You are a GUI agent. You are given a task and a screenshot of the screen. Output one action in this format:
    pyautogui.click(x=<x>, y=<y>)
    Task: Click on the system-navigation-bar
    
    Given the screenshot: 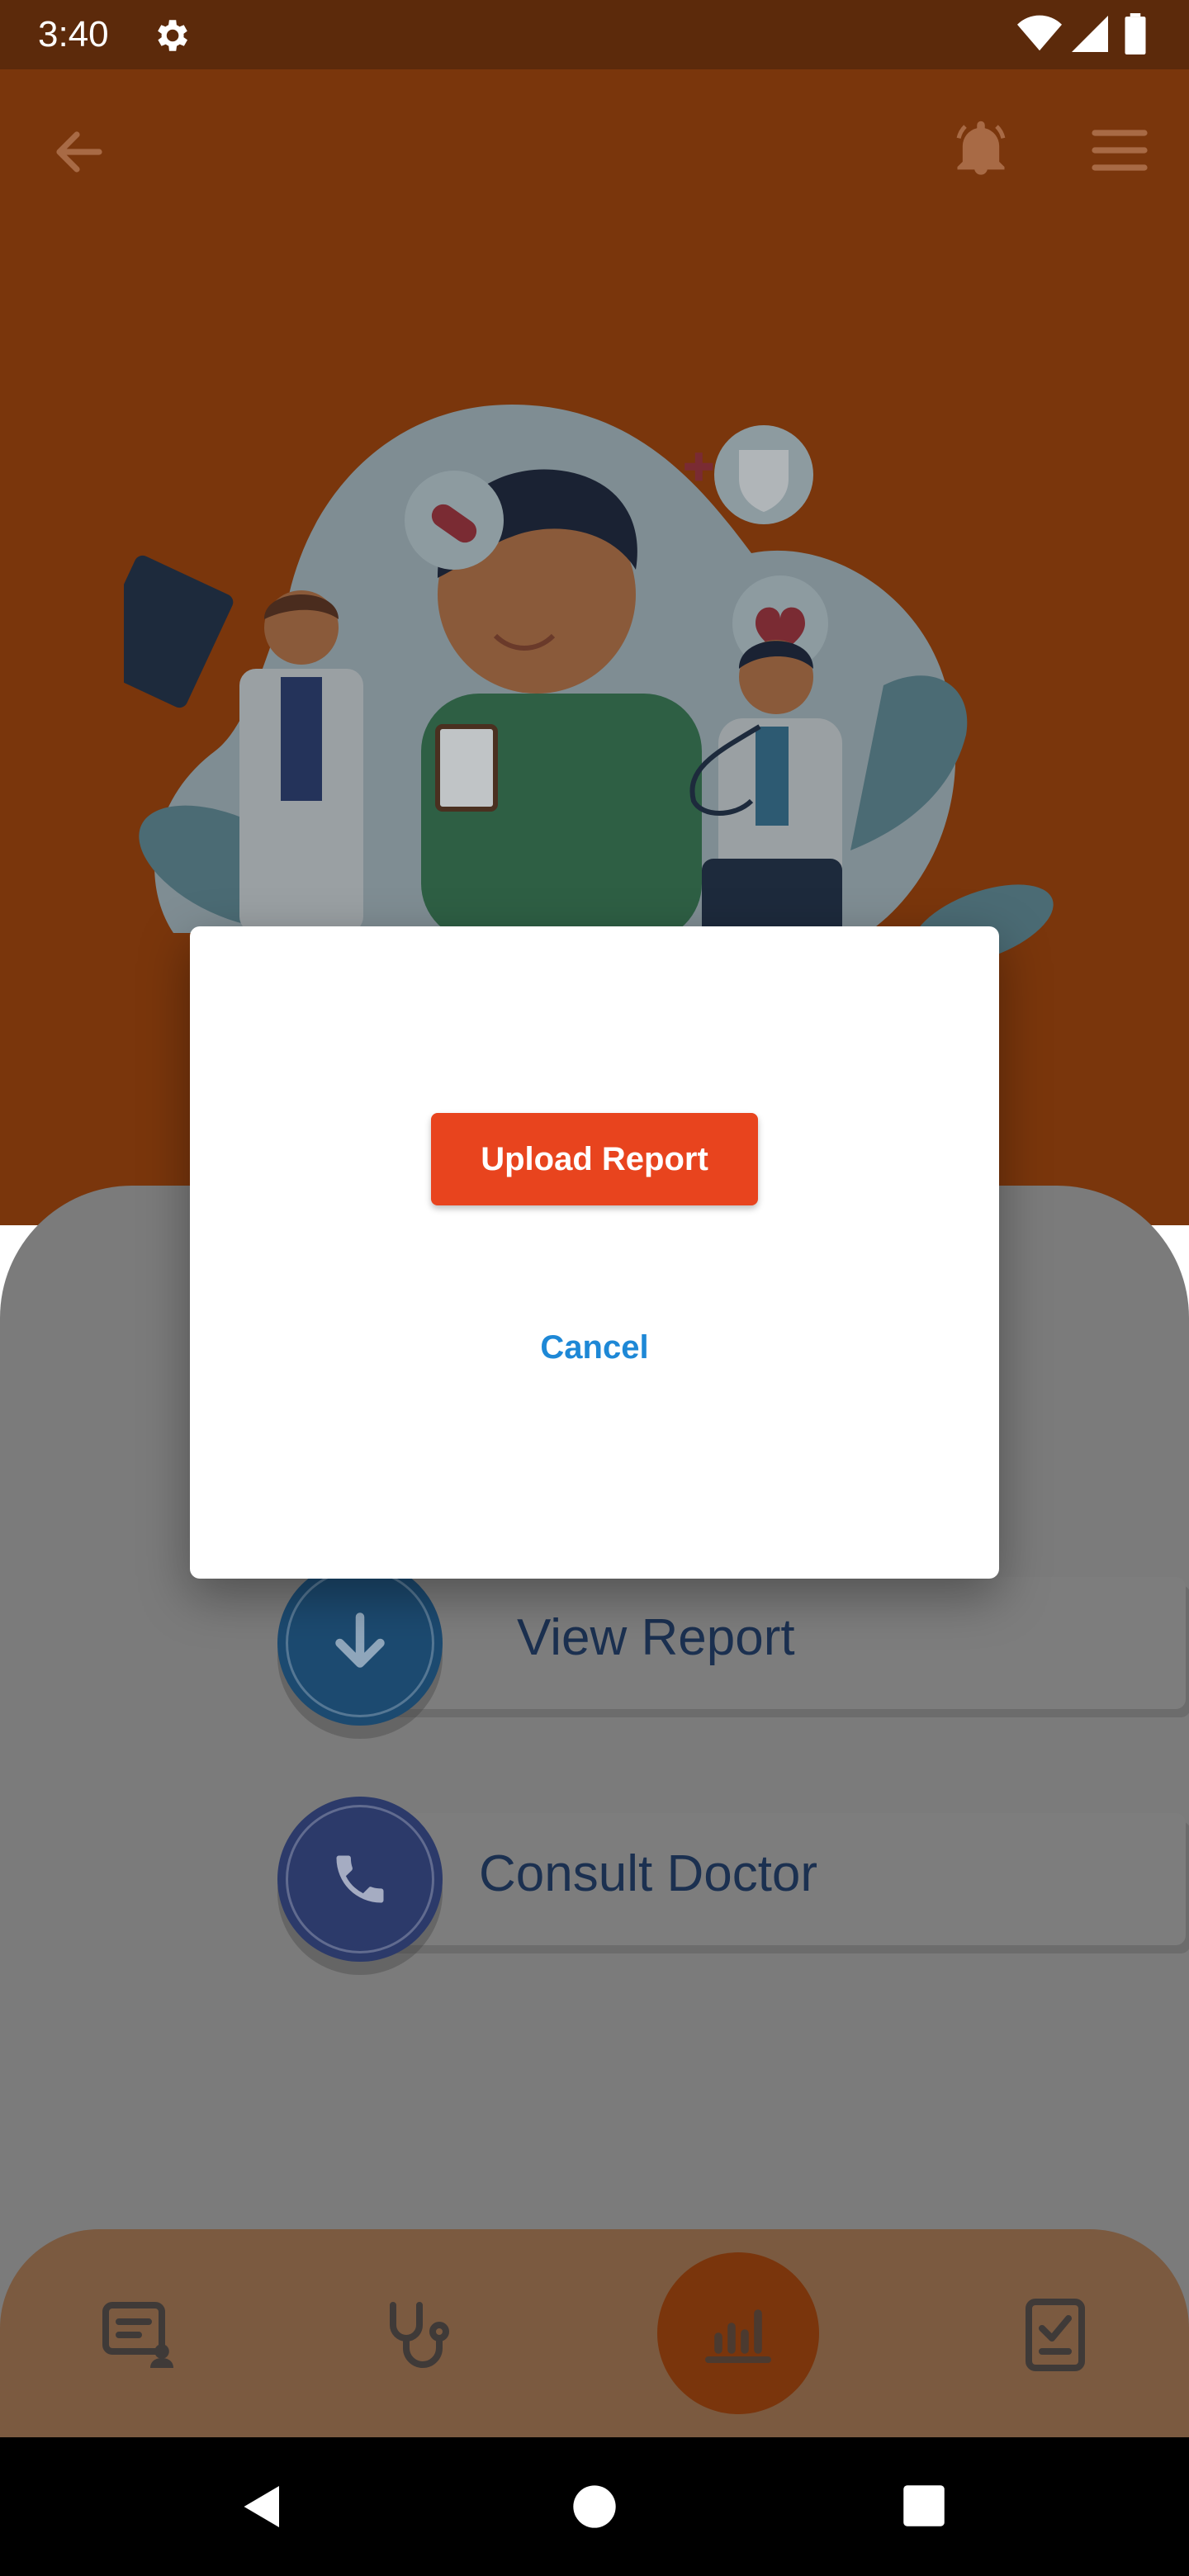 What is the action you would take?
    pyautogui.click(x=594, y=2506)
    